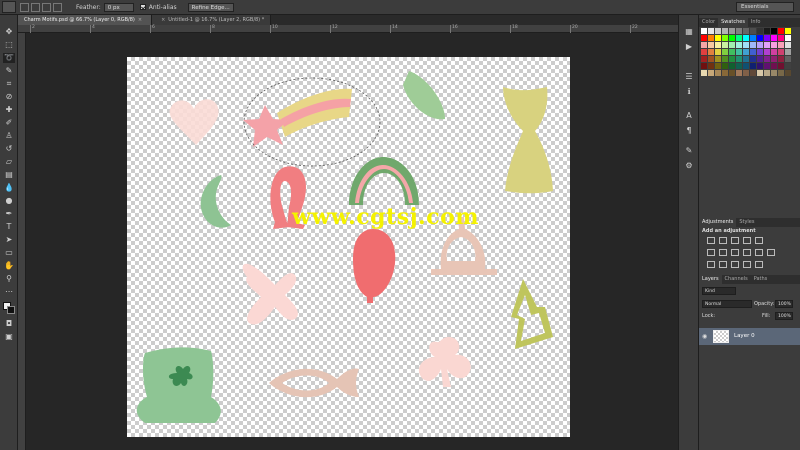 The height and width of the screenshot is (450, 800). Describe the element at coordinates (9, 337) in the screenshot. I see `screen-mode-icon: ▣` at that location.